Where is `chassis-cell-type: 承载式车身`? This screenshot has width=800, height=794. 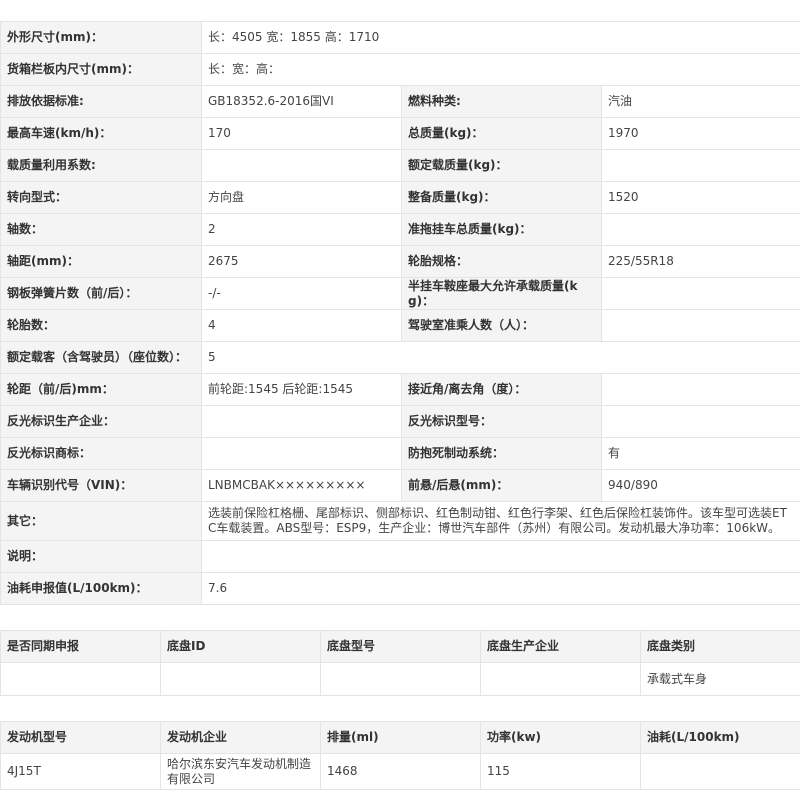
chassis-cell-type: 承载式车身 is located at coordinates (720, 679).